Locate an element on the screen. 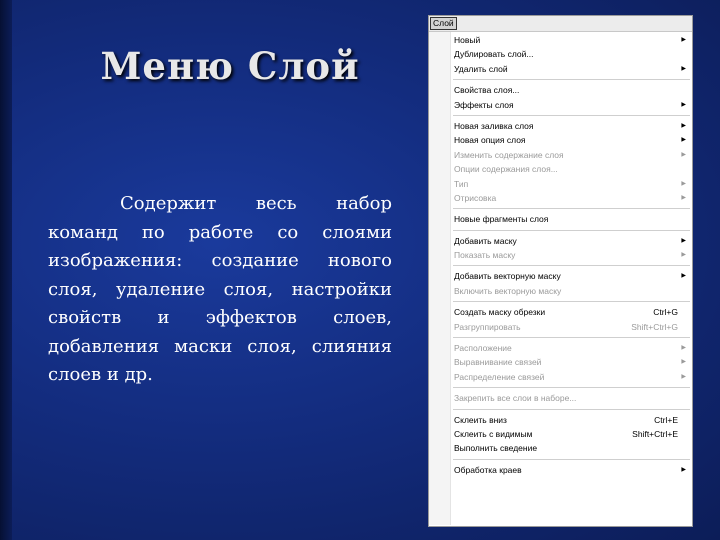  menu-item-label: Изменить содержание слоя is located at coordinates (509, 154).